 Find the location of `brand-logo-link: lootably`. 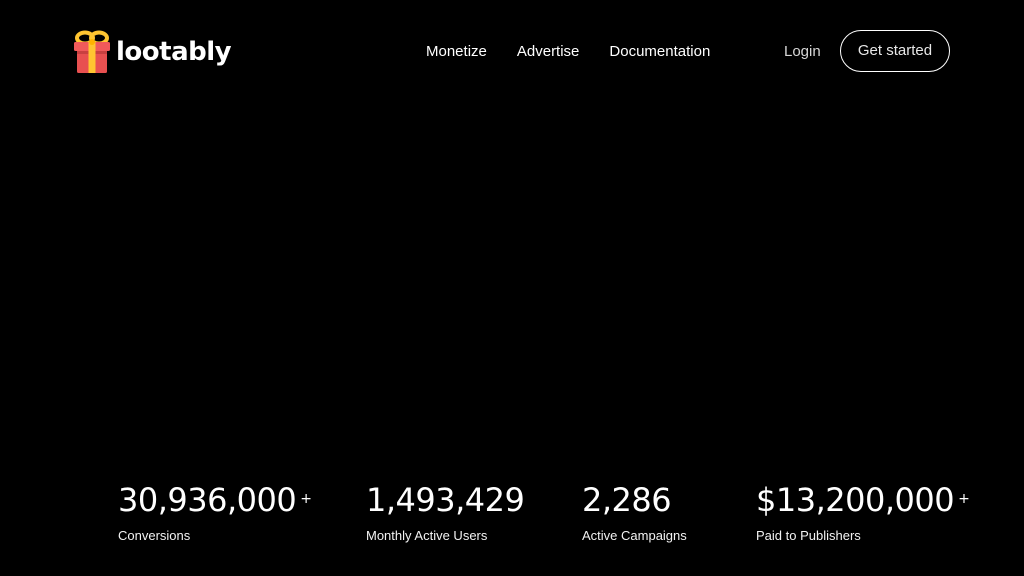

brand-logo-link: lootably is located at coordinates (152, 52).